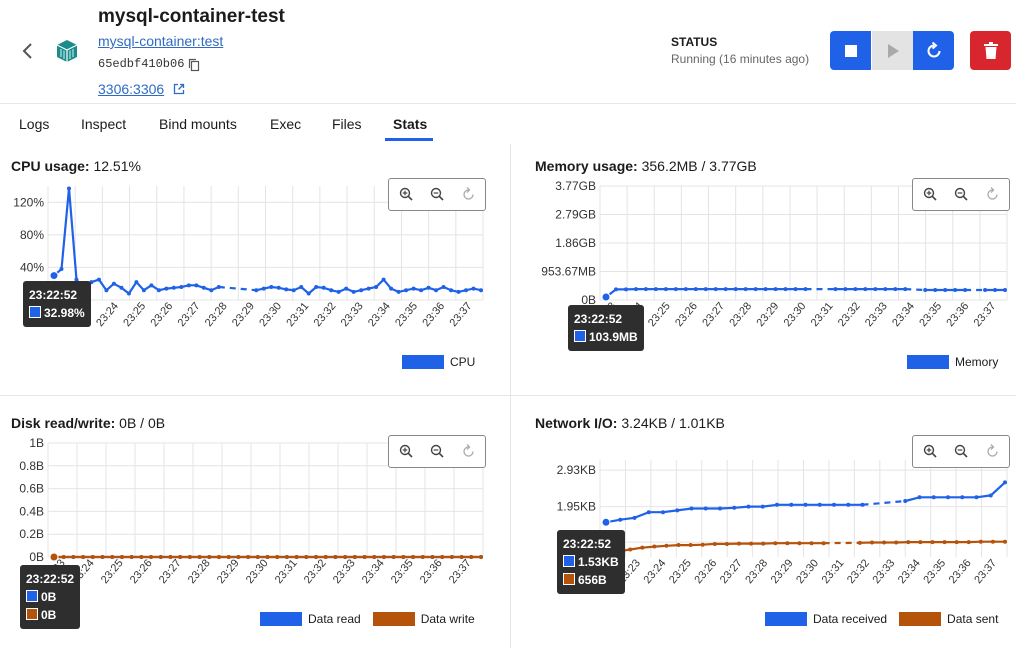 This screenshot has height=648, width=1016. Describe the element at coordinates (107, 314) in the screenshot. I see `x-tick-label: 23:24` at that location.